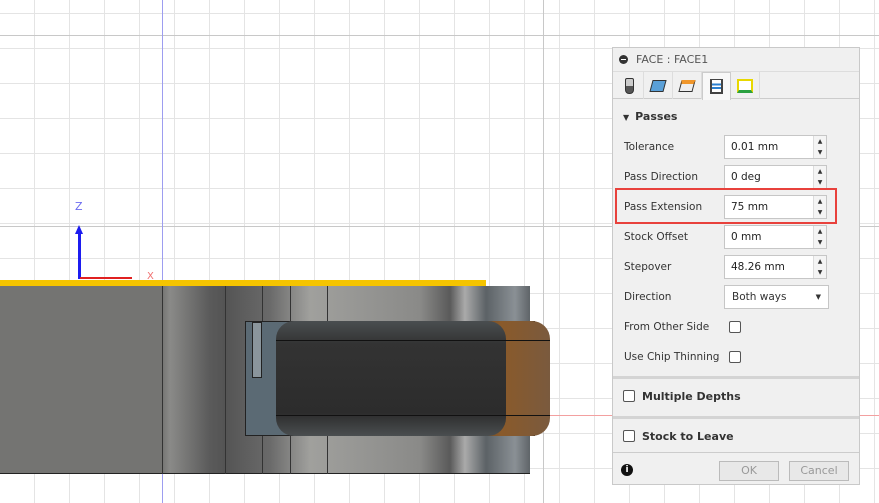 The image size is (879, 503). Describe the element at coordinates (819, 267) in the screenshot. I see `stepover-spinner: ▲ ▼` at that location.